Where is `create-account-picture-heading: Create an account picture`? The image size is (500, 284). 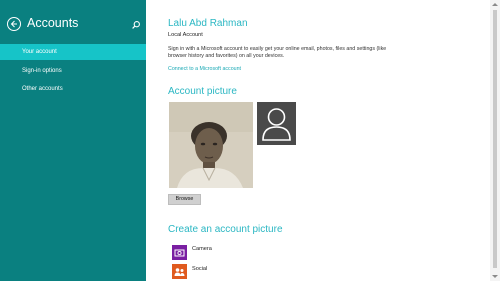 create-account-picture-heading: Create an account picture is located at coordinates (225, 229).